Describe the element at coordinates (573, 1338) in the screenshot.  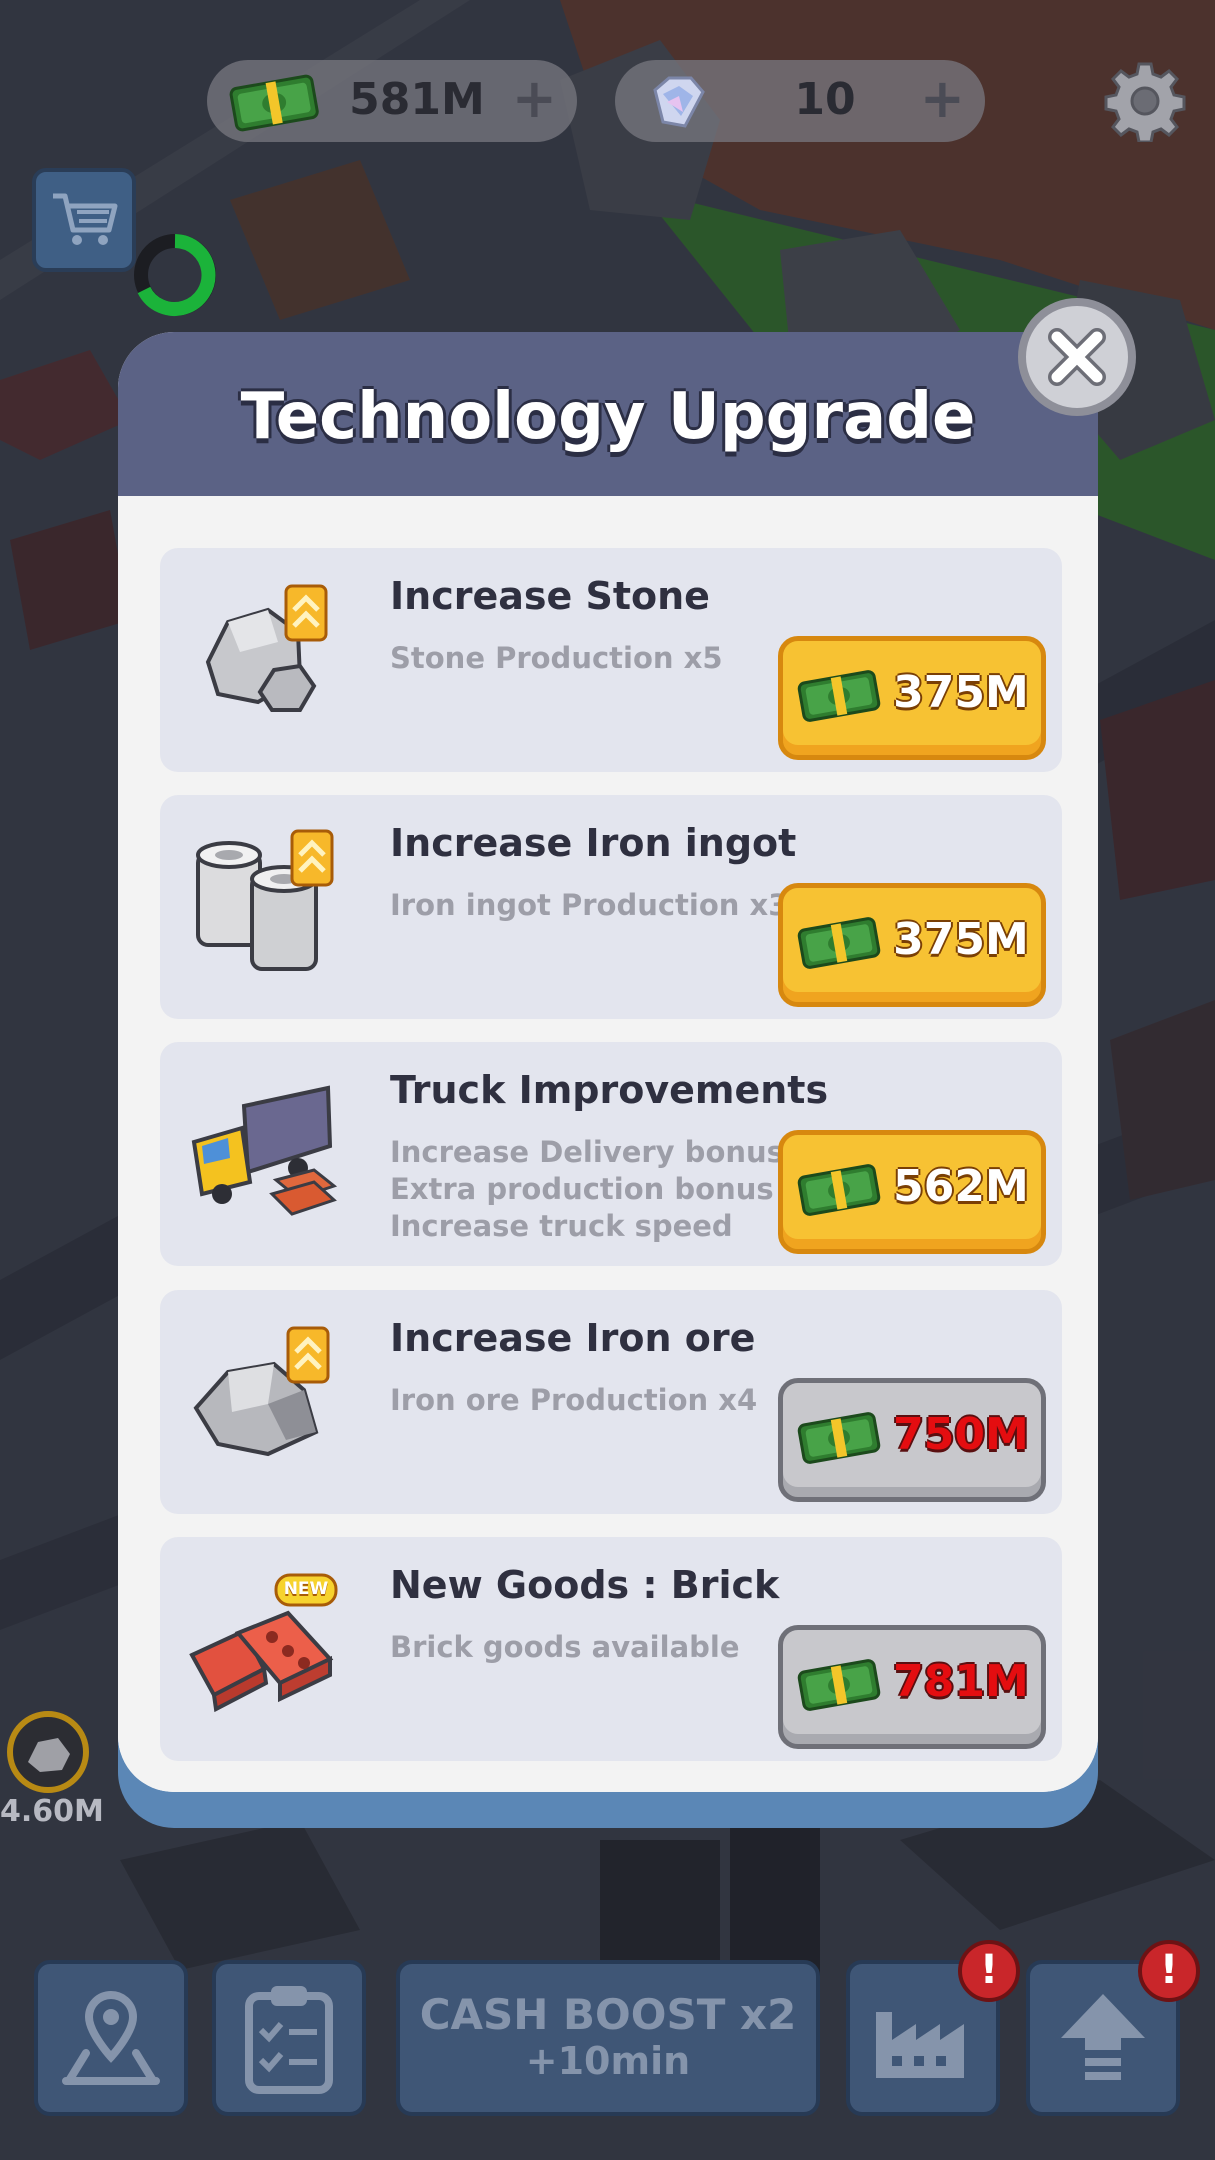
I see `upgrade-name: Increase Iron ore` at that location.